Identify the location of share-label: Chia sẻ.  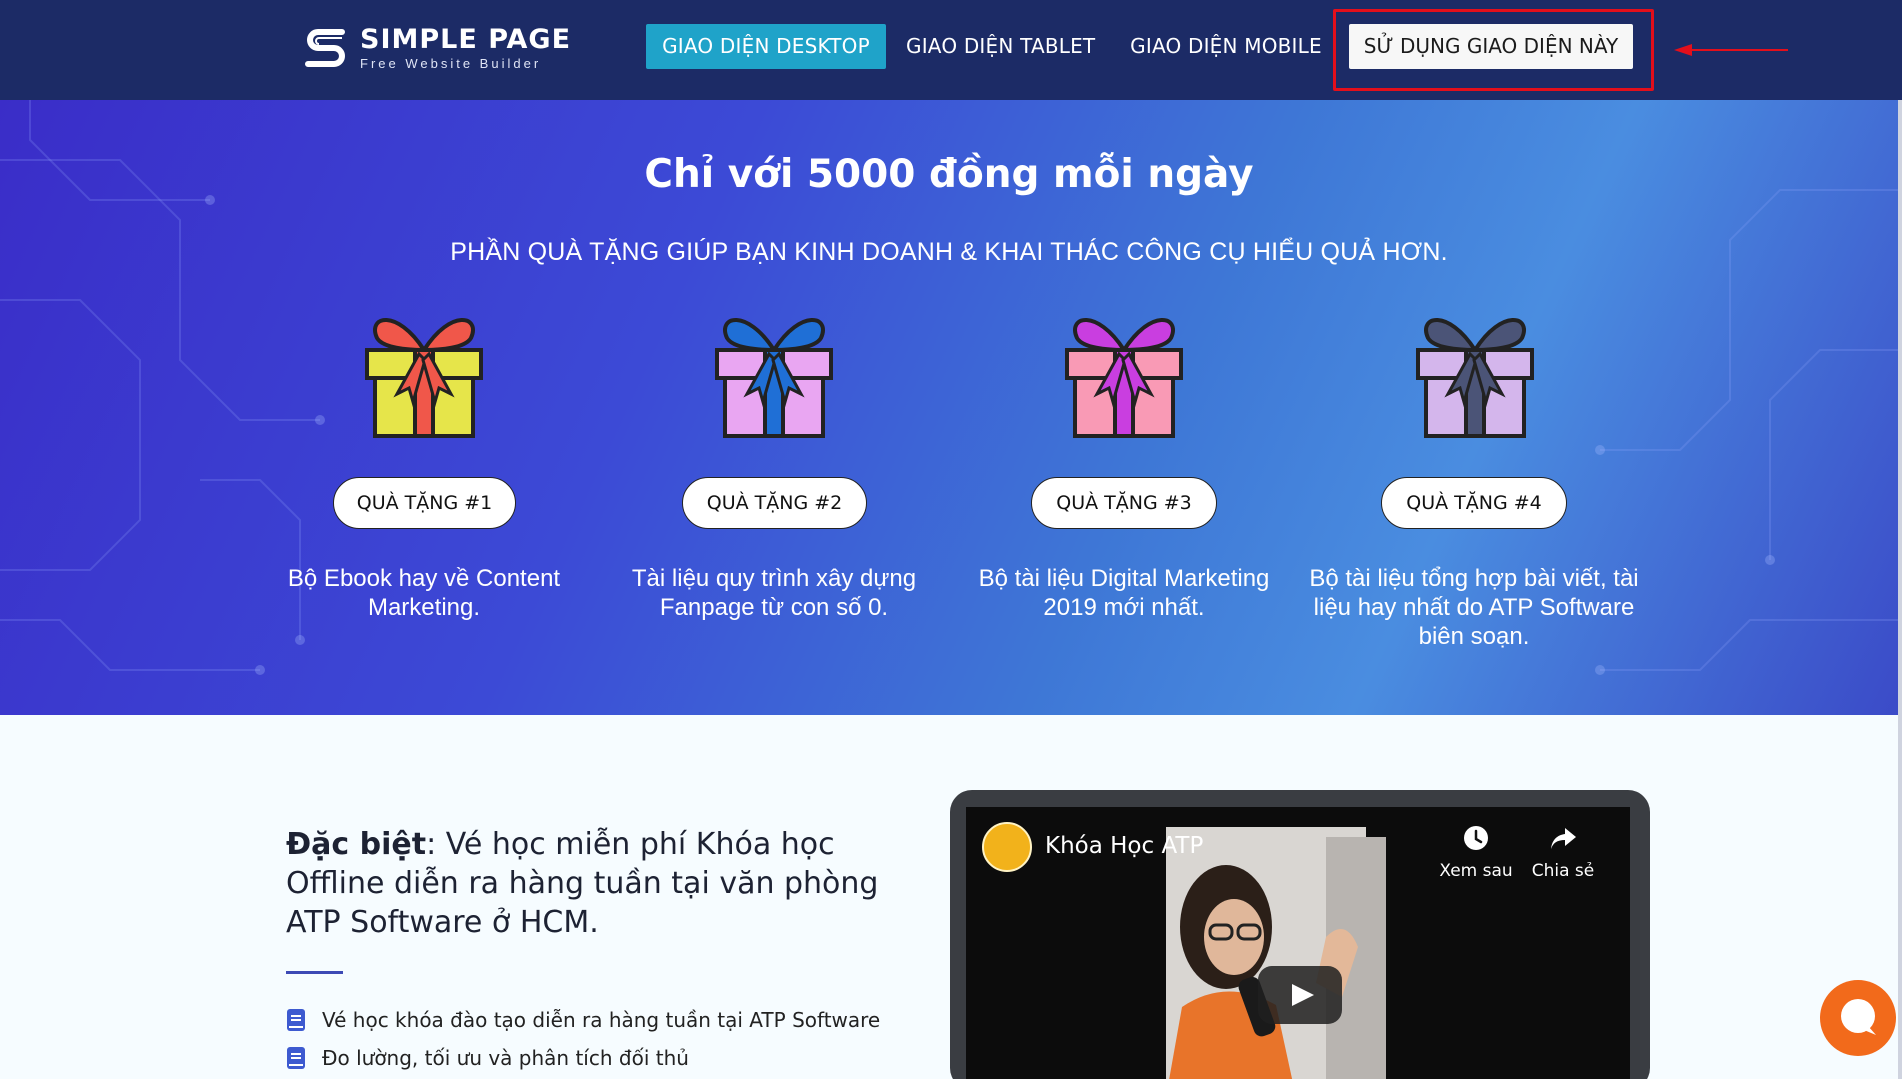
(1563, 871).